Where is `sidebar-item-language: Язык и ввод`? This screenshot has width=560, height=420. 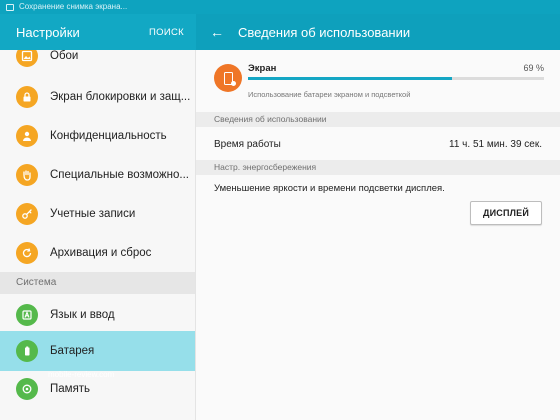 sidebar-item-language: Язык и ввод is located at coordinates (97, 314).